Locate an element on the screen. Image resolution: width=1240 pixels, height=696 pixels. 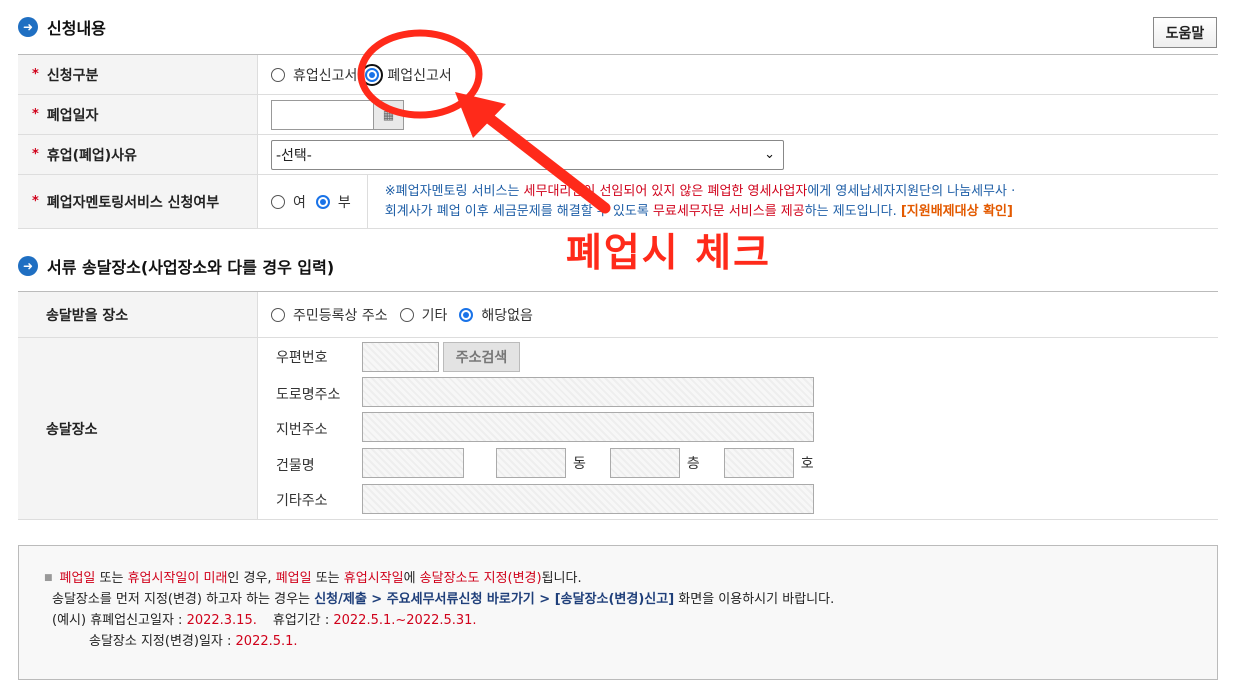
road-address-input is located at coordinates (588, 392).